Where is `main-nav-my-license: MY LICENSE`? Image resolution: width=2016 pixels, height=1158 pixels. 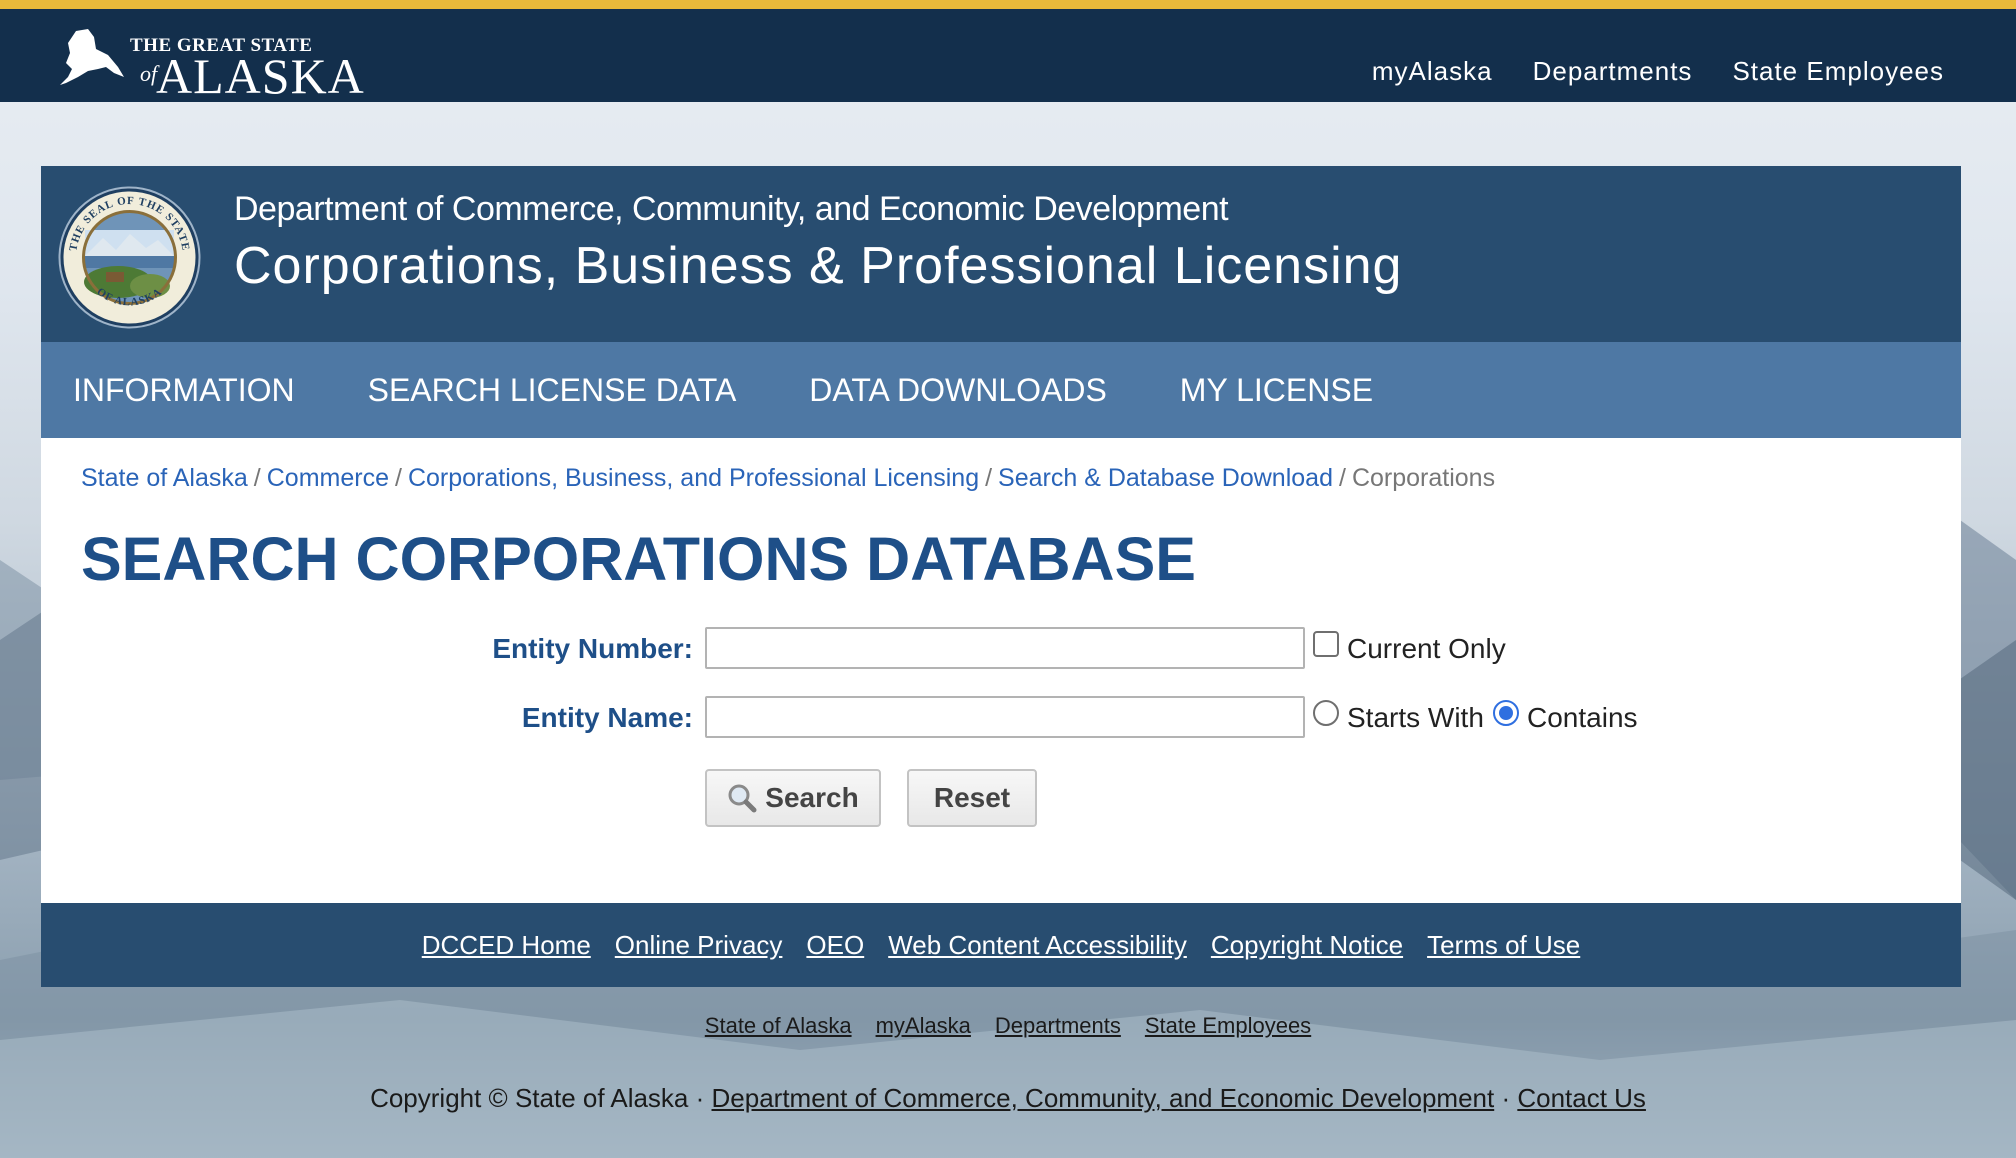 main-nav-my-license: MY LICENSE is located at coordinates (1276, 390).